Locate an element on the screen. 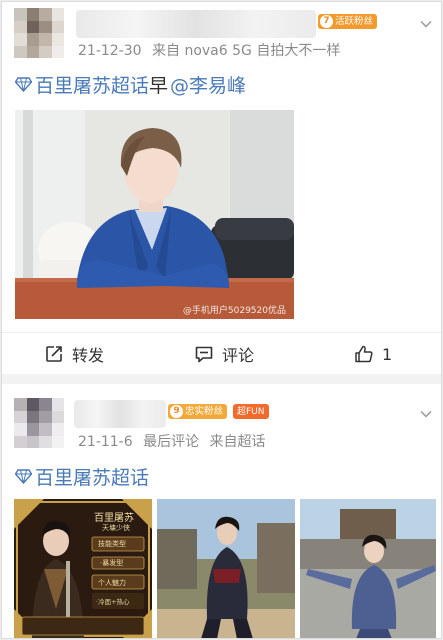  comment-button: 评论 is located at coordinates (224, 354).